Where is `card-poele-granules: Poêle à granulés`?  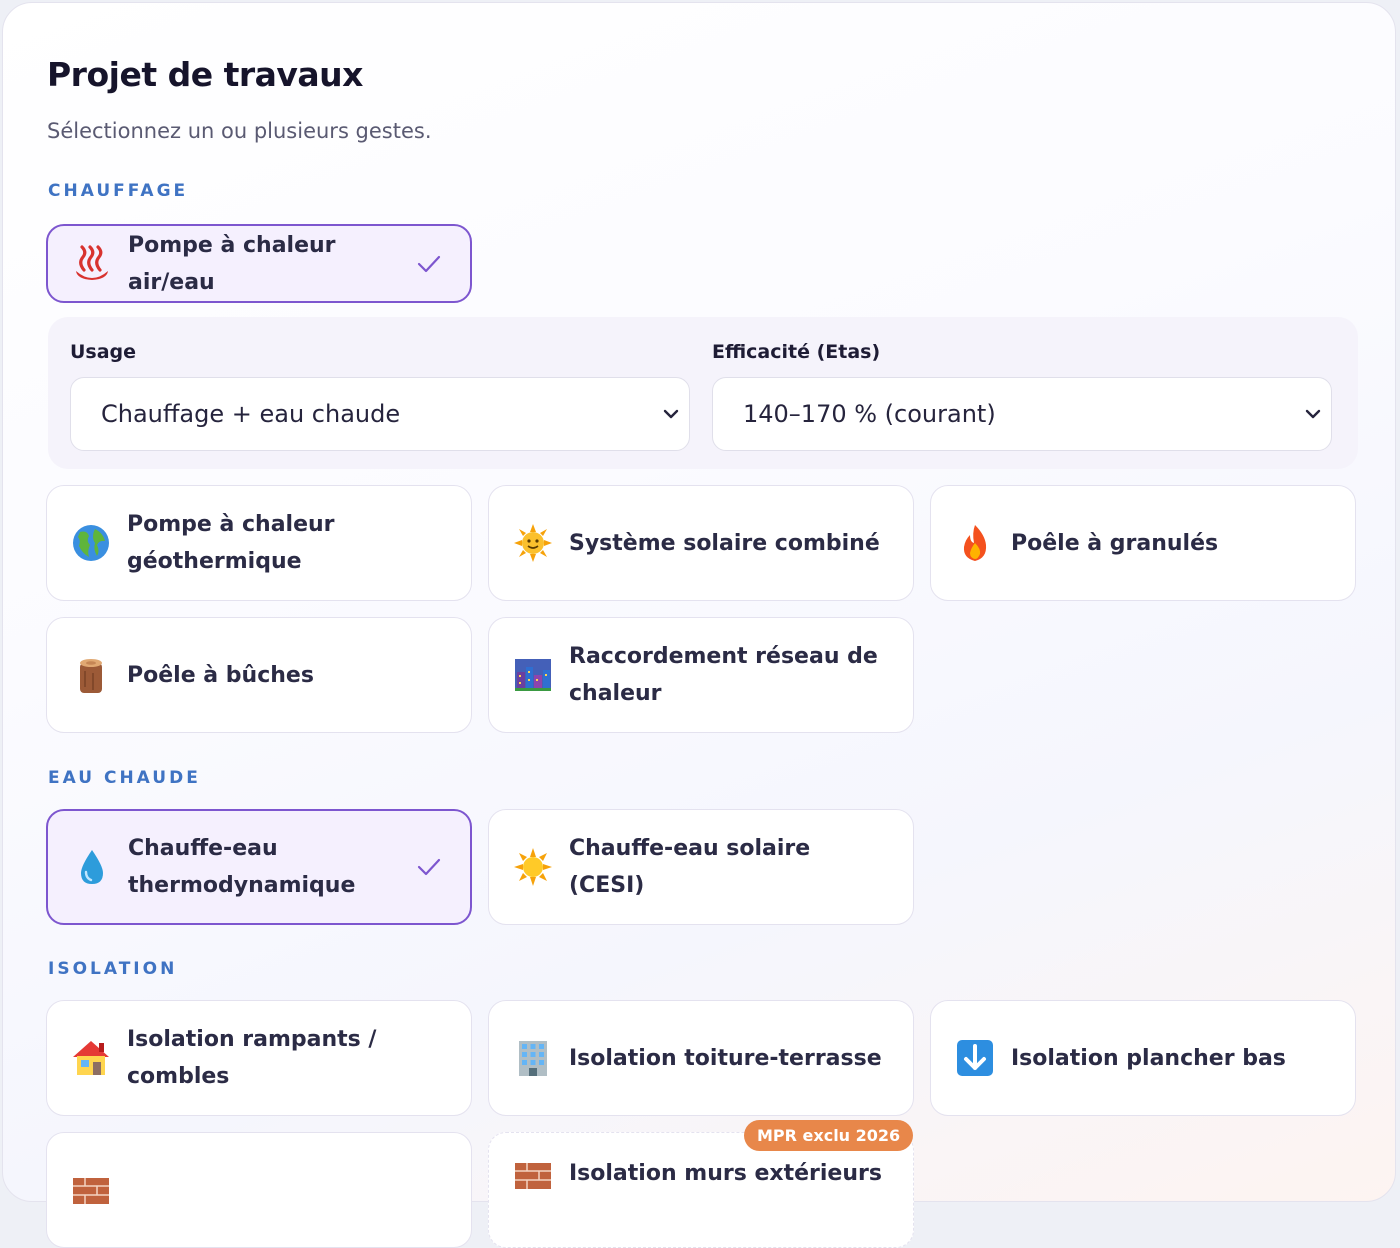
card-poele-granules: Poêle à granulés is located at coordinates (1143, 543).